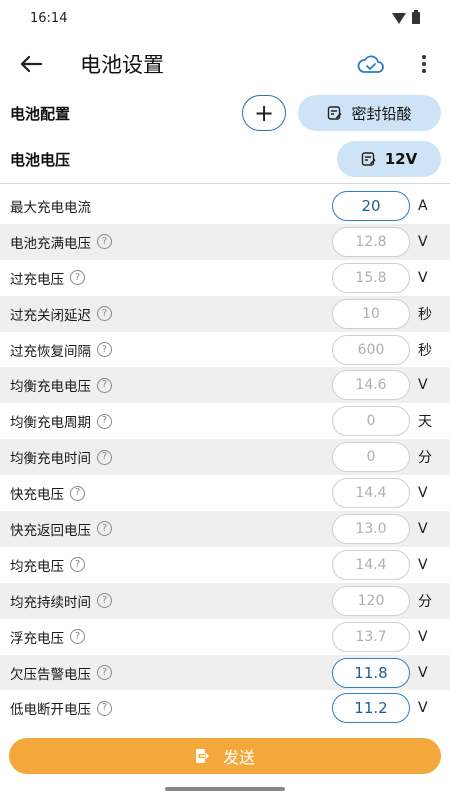 The height and width of the screenshot is (800, 450). I want to click on status-icons, so click(406, 17).